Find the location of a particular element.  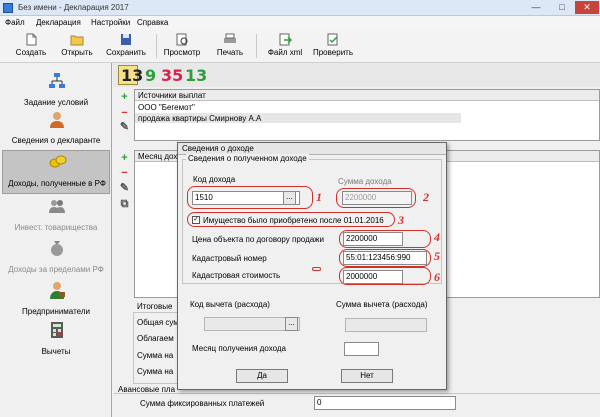

investors-icon is located at coordinates (57, 206).